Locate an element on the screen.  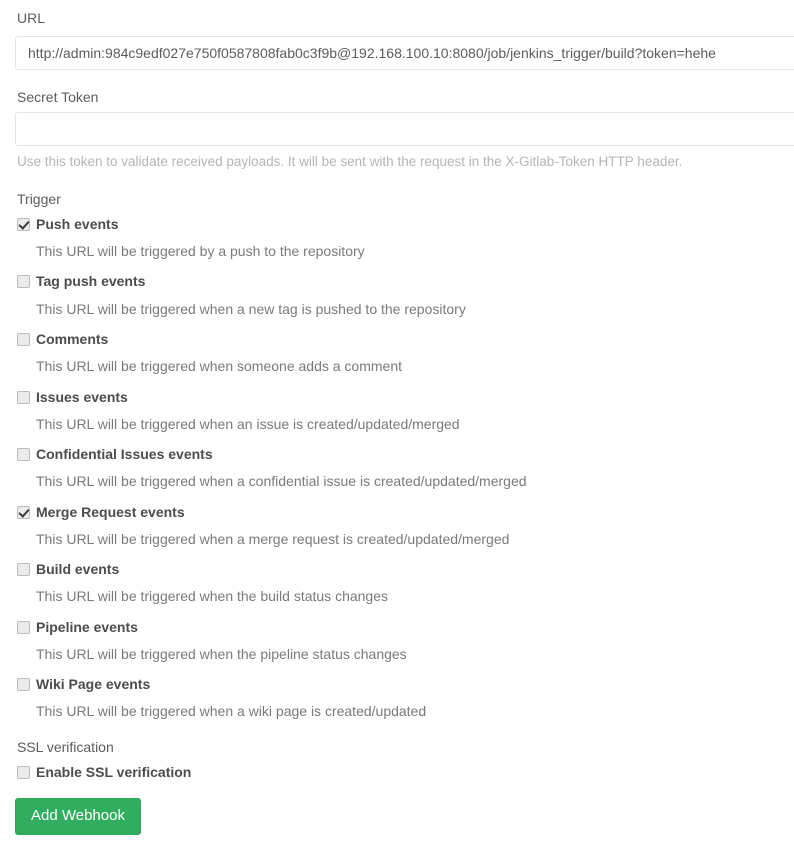
trigger-checkbox-row-build-events: Build events is located at coordinates (59, 569).